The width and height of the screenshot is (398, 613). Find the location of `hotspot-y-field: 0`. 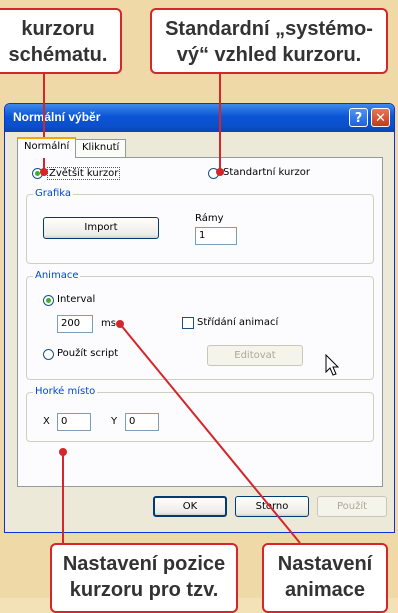

hotspot-y-field: 0 is located at coordinates (142, 422).